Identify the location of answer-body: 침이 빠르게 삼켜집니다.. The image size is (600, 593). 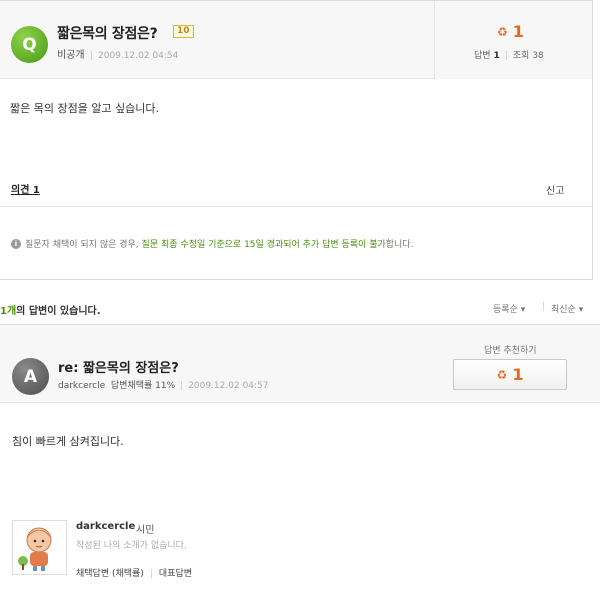
(68, 441).